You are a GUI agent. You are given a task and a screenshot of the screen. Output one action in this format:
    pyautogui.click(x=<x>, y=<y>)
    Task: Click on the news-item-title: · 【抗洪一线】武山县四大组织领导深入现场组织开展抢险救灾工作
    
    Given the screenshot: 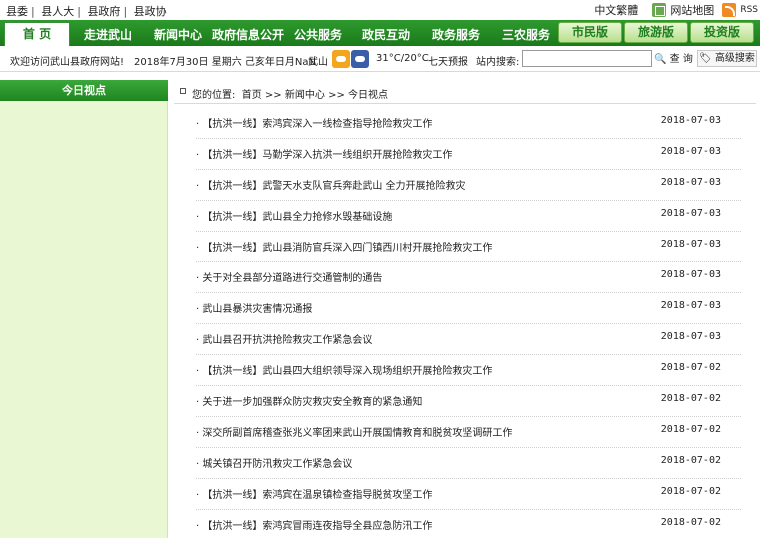 What is the action you would take?
    pyautogui.click(x=344, y=369)
    